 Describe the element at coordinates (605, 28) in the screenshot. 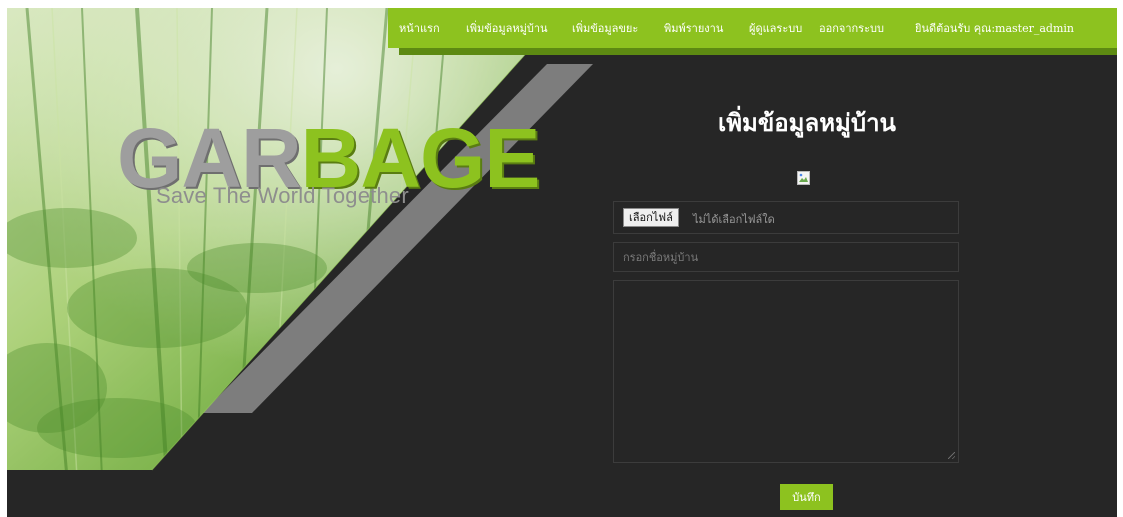

I see `nav-add-garbage: เพิ่มข้อมูลขยะ` at that location.